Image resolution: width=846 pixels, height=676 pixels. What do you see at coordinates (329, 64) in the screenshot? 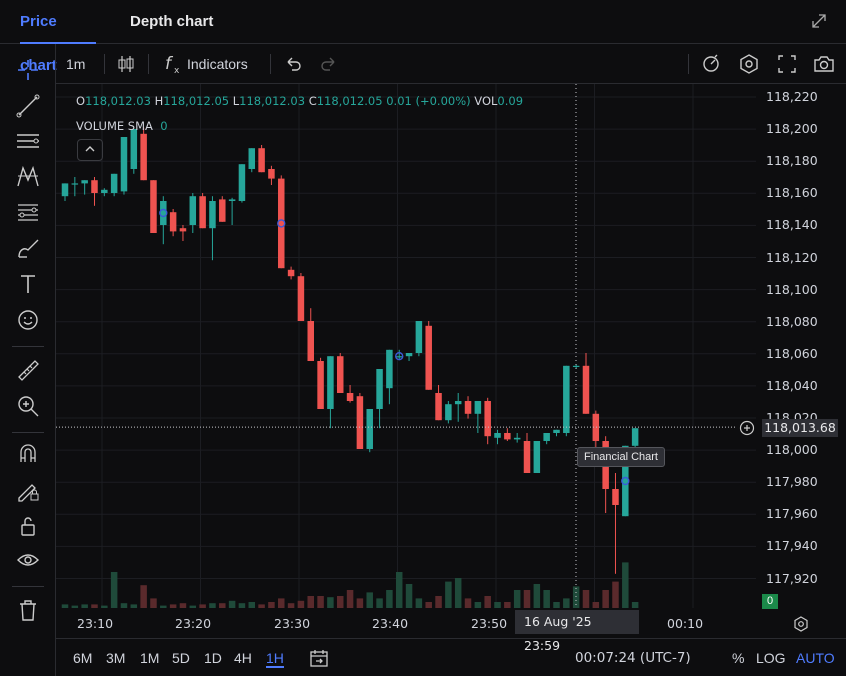
I see `redo-icon` at bounding box center [329, 64].